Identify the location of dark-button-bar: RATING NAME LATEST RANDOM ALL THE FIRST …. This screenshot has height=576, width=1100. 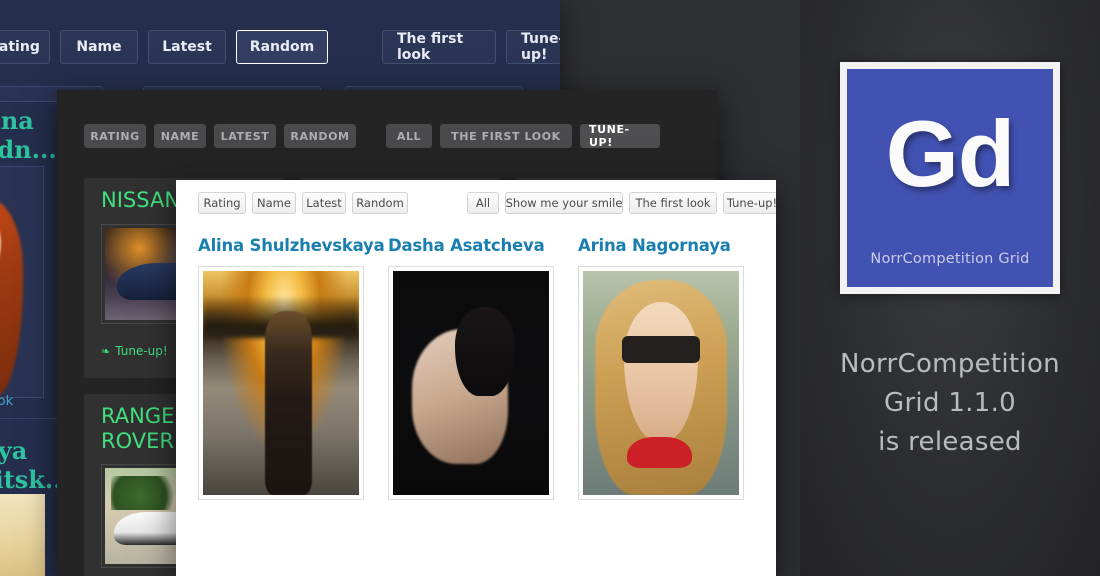
(387, 136).